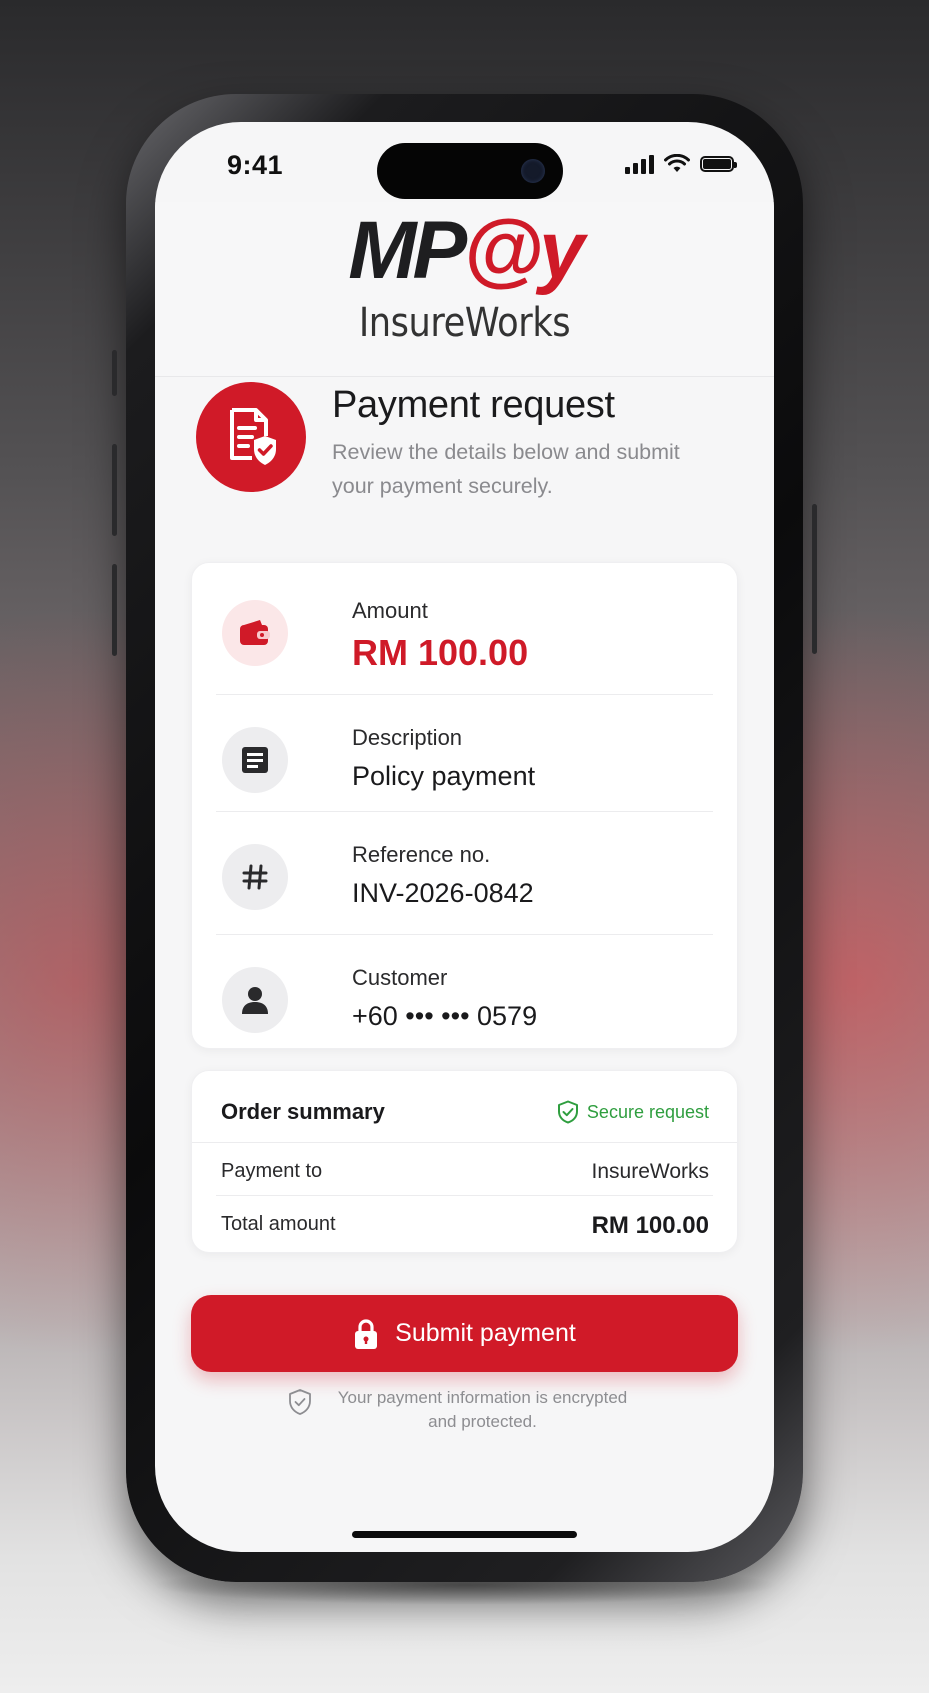  I want to click on amount-label: Amount, so click(390, 610).